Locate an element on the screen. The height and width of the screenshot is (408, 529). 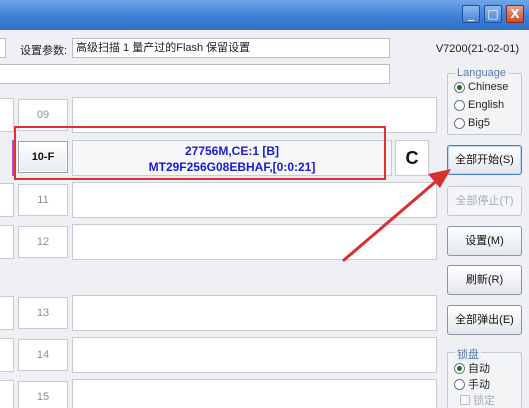
refresh-button: 刷新(R) is located at coordinates (484, 280).